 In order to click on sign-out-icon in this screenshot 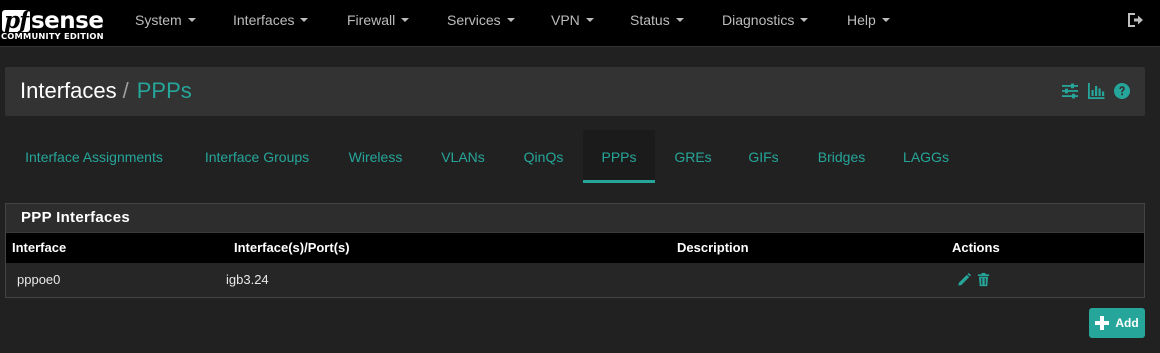, I will do `click(1135, 20)`.